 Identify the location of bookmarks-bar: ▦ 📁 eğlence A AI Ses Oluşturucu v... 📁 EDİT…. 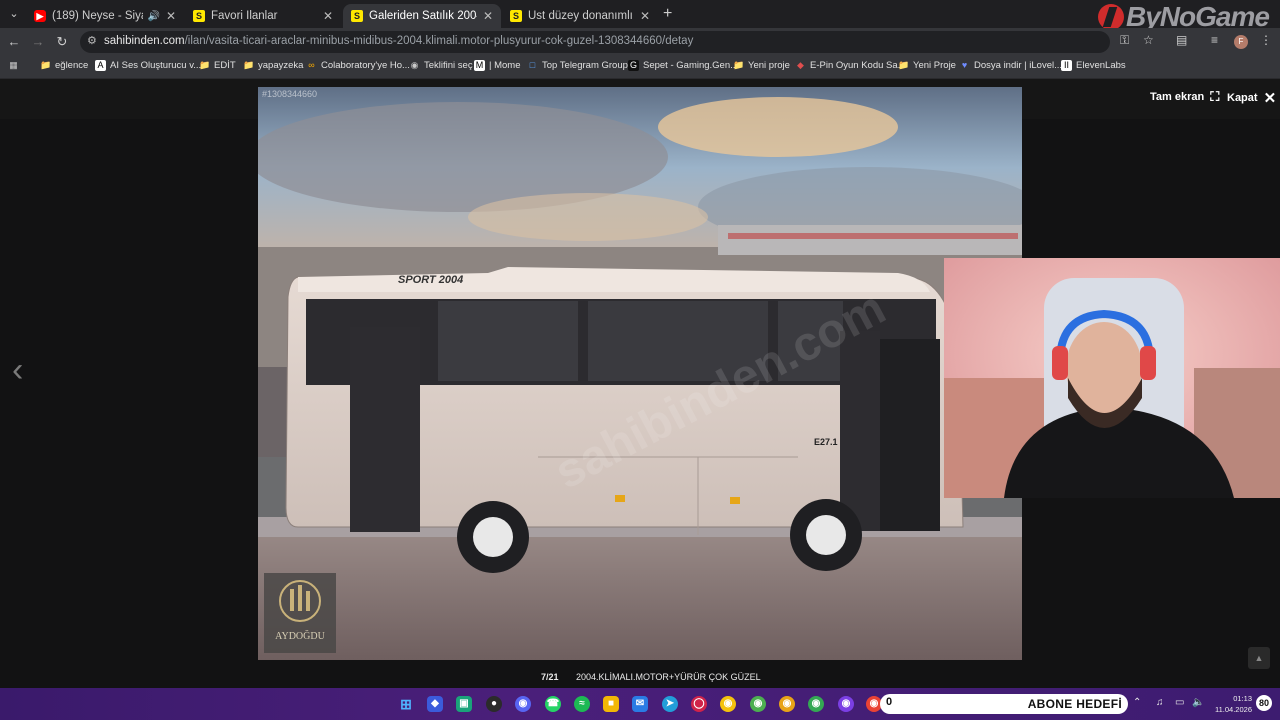
(640, 67).